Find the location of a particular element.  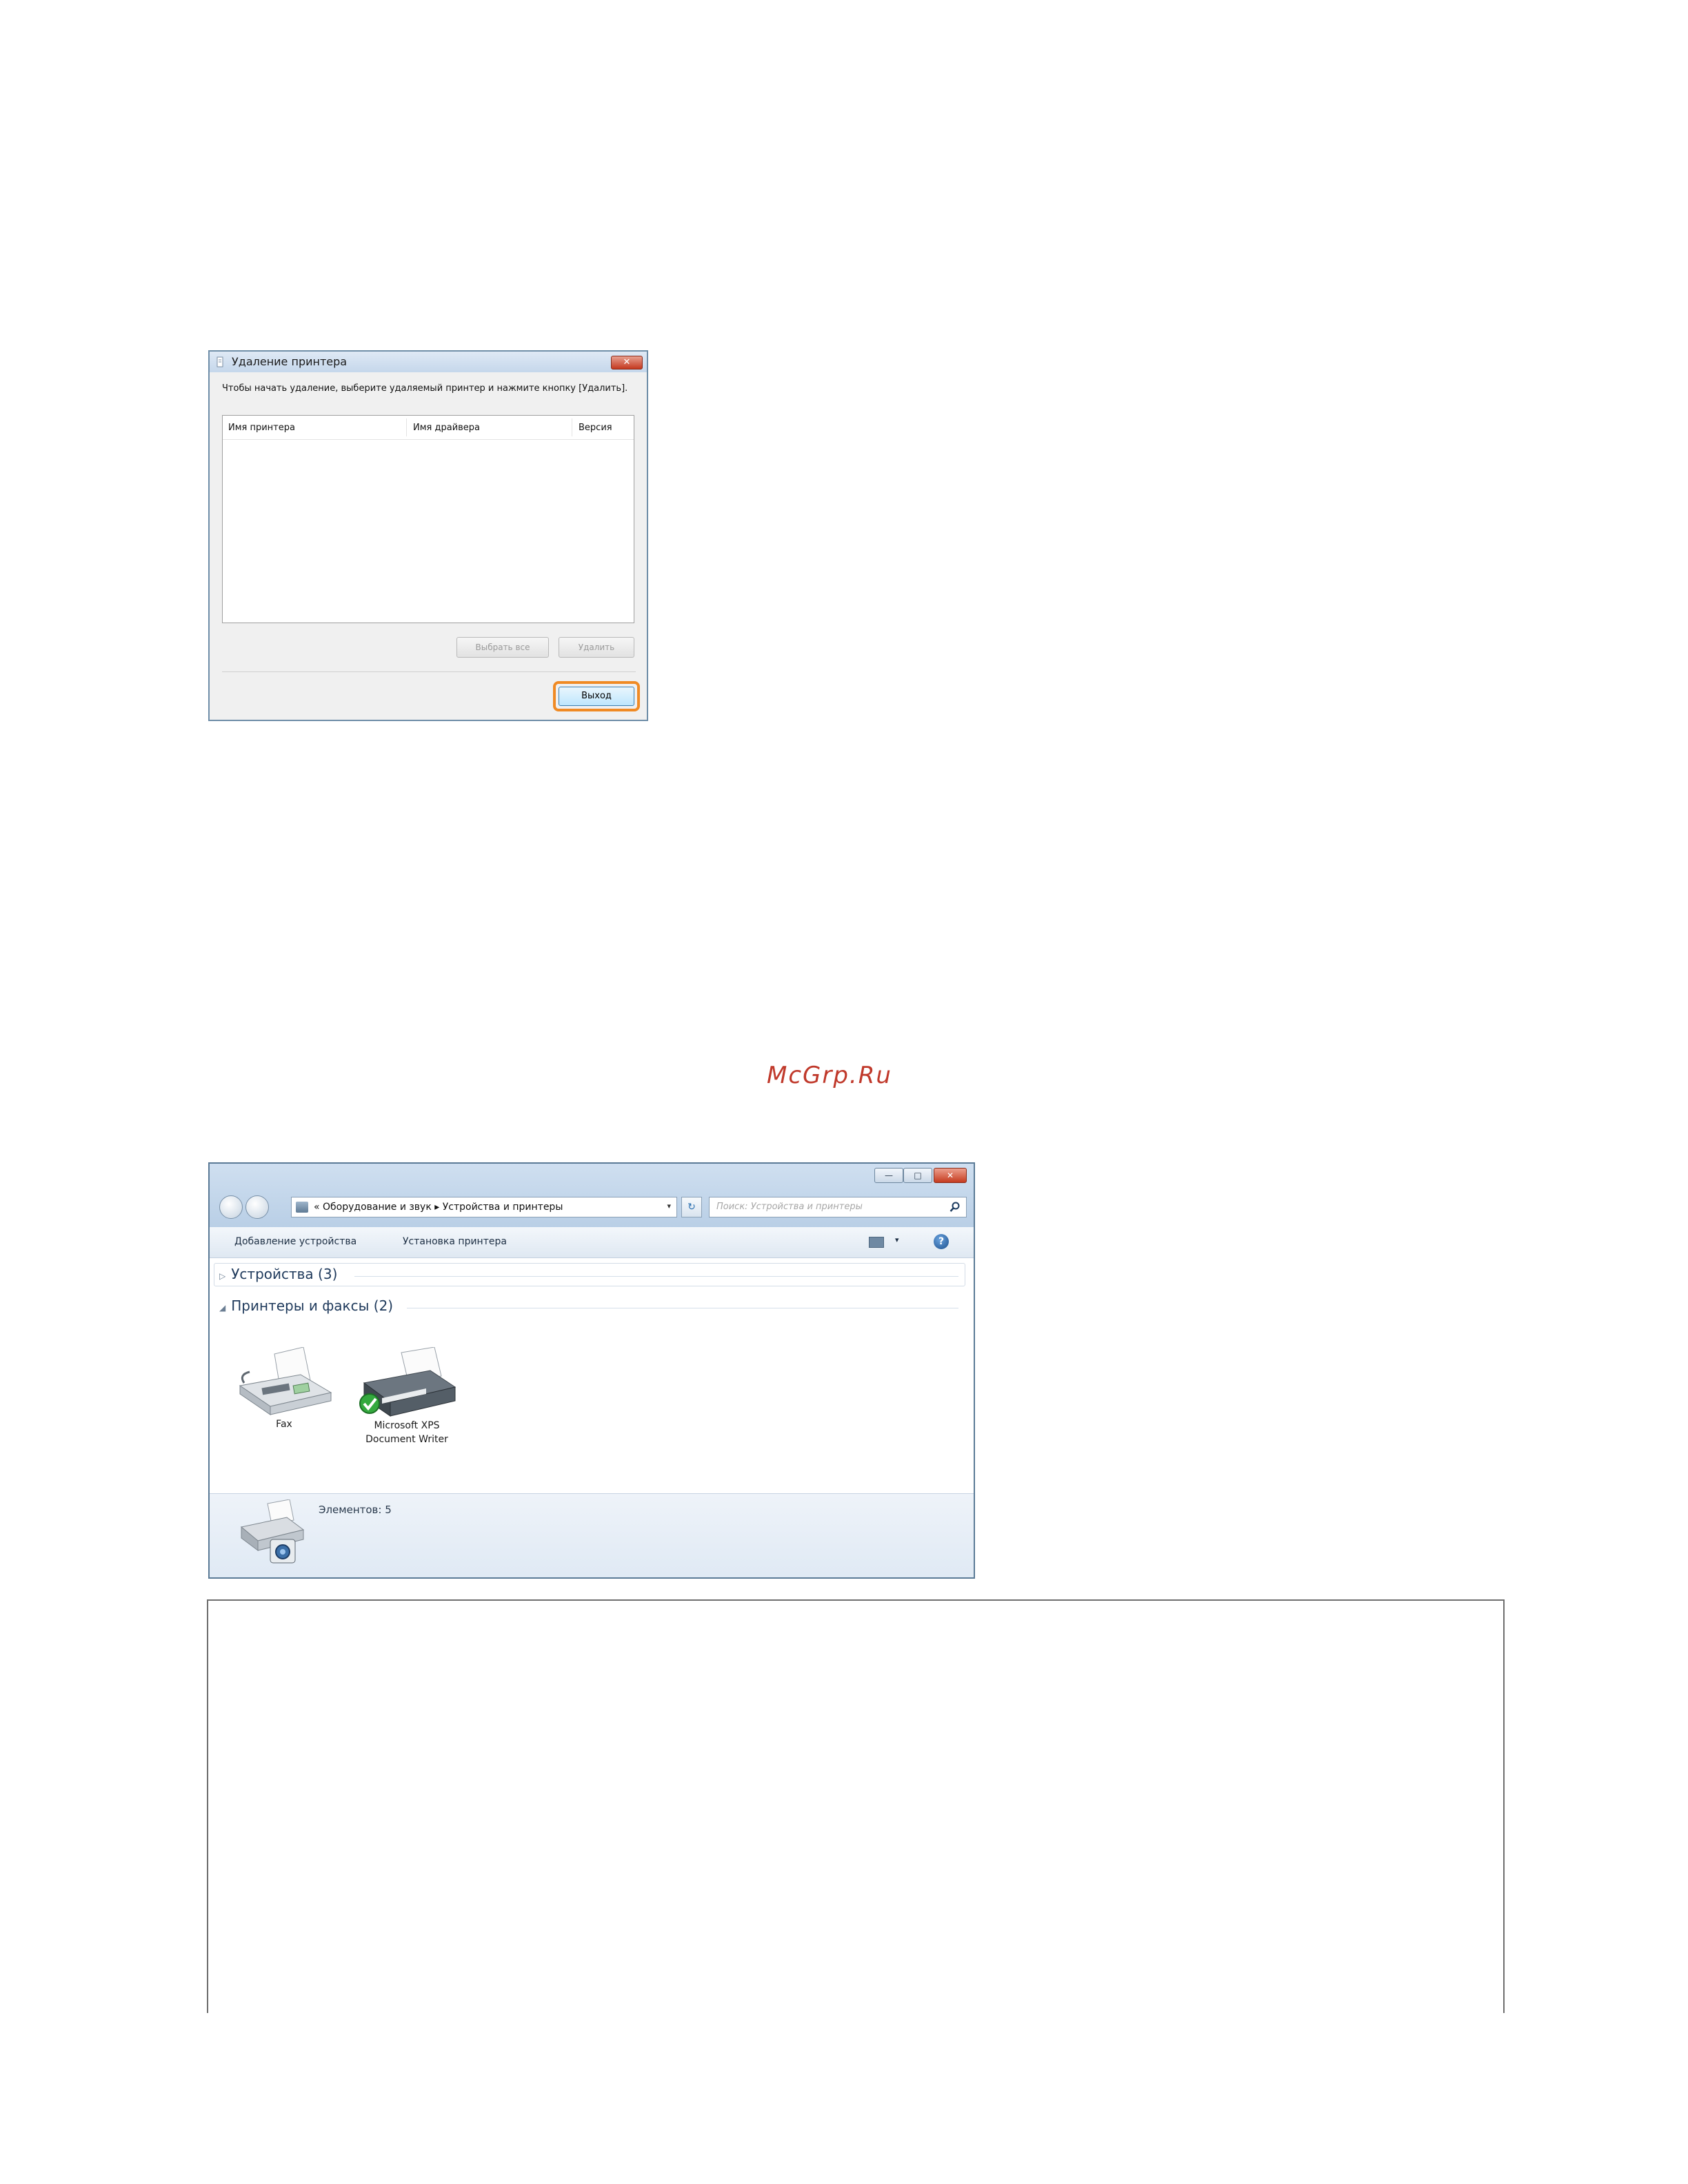

item-count: Элементов: 5 is located at coordinates (355, 1510).